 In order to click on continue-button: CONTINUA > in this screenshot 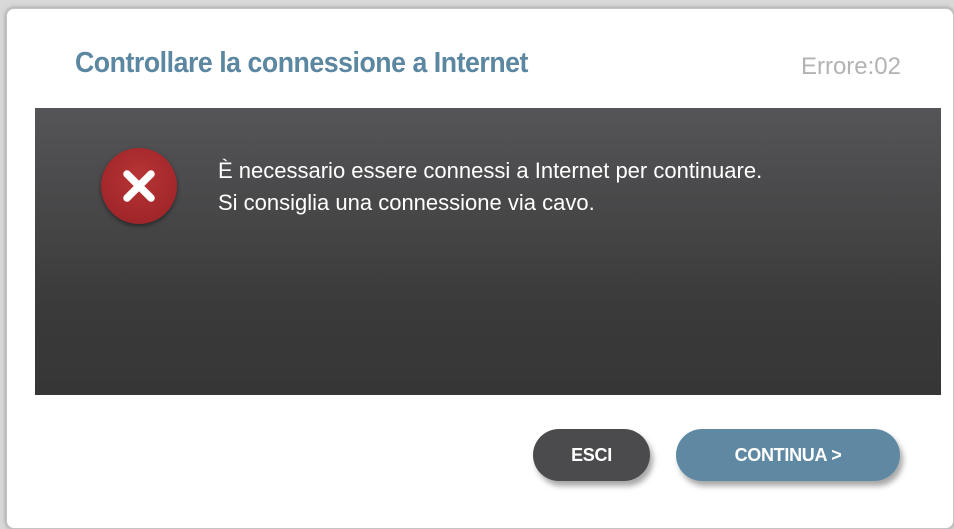, I will do `click(788, 455)`.